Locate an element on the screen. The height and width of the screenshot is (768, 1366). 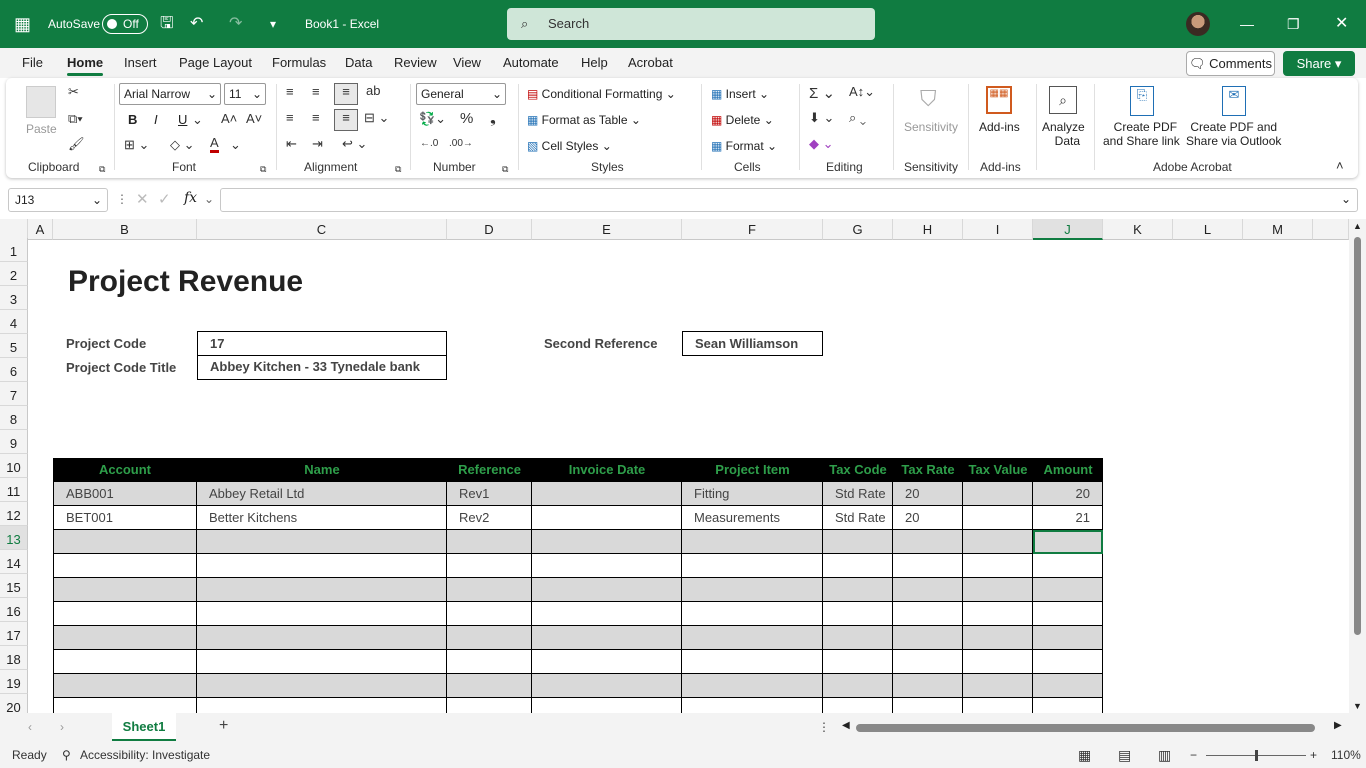
undo-icon: ↶ is located at coordinates (196, 24).